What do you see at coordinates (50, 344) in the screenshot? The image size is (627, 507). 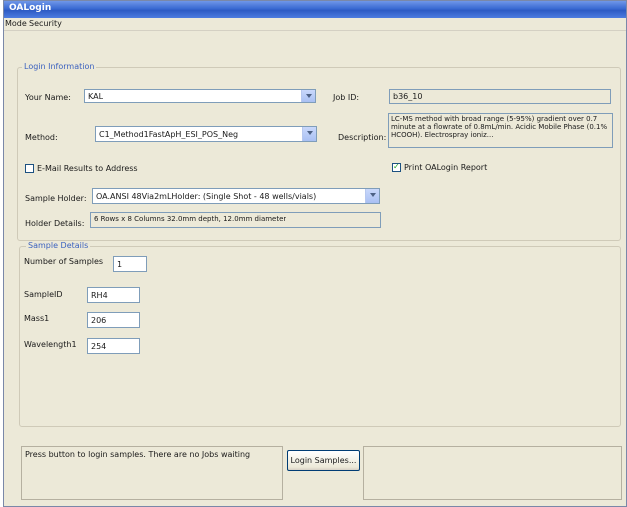 I see `wavelength1-label: Wavelength1` at bounding box center [50, 344].